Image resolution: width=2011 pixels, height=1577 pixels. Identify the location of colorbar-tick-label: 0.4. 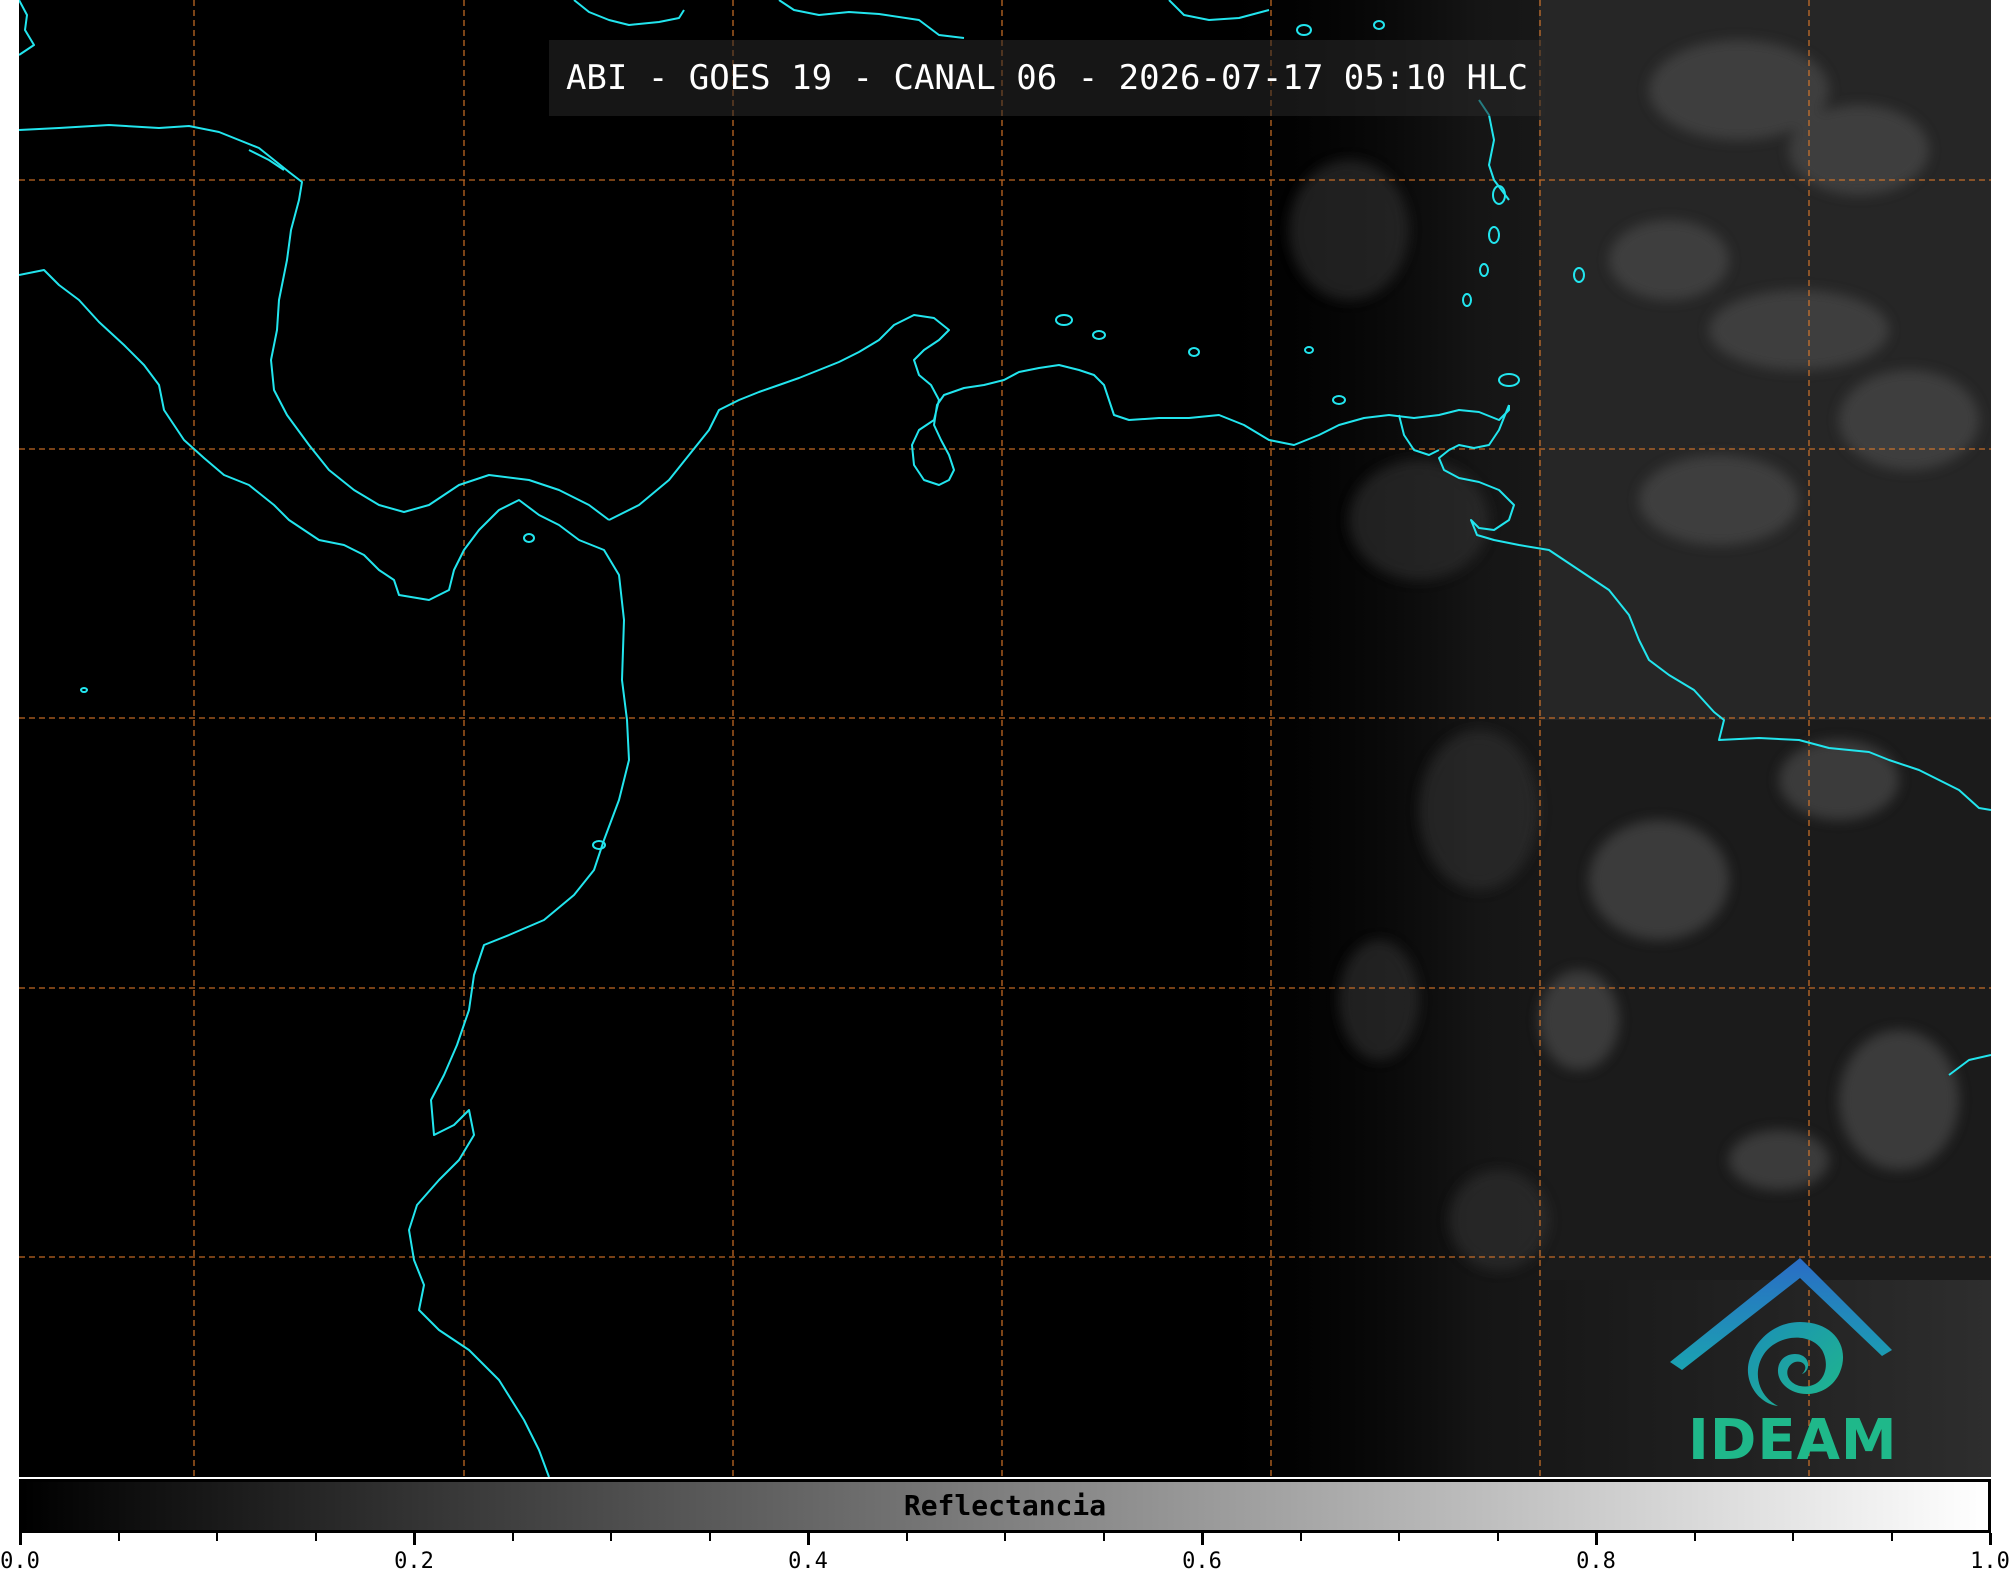
(808, 1561).